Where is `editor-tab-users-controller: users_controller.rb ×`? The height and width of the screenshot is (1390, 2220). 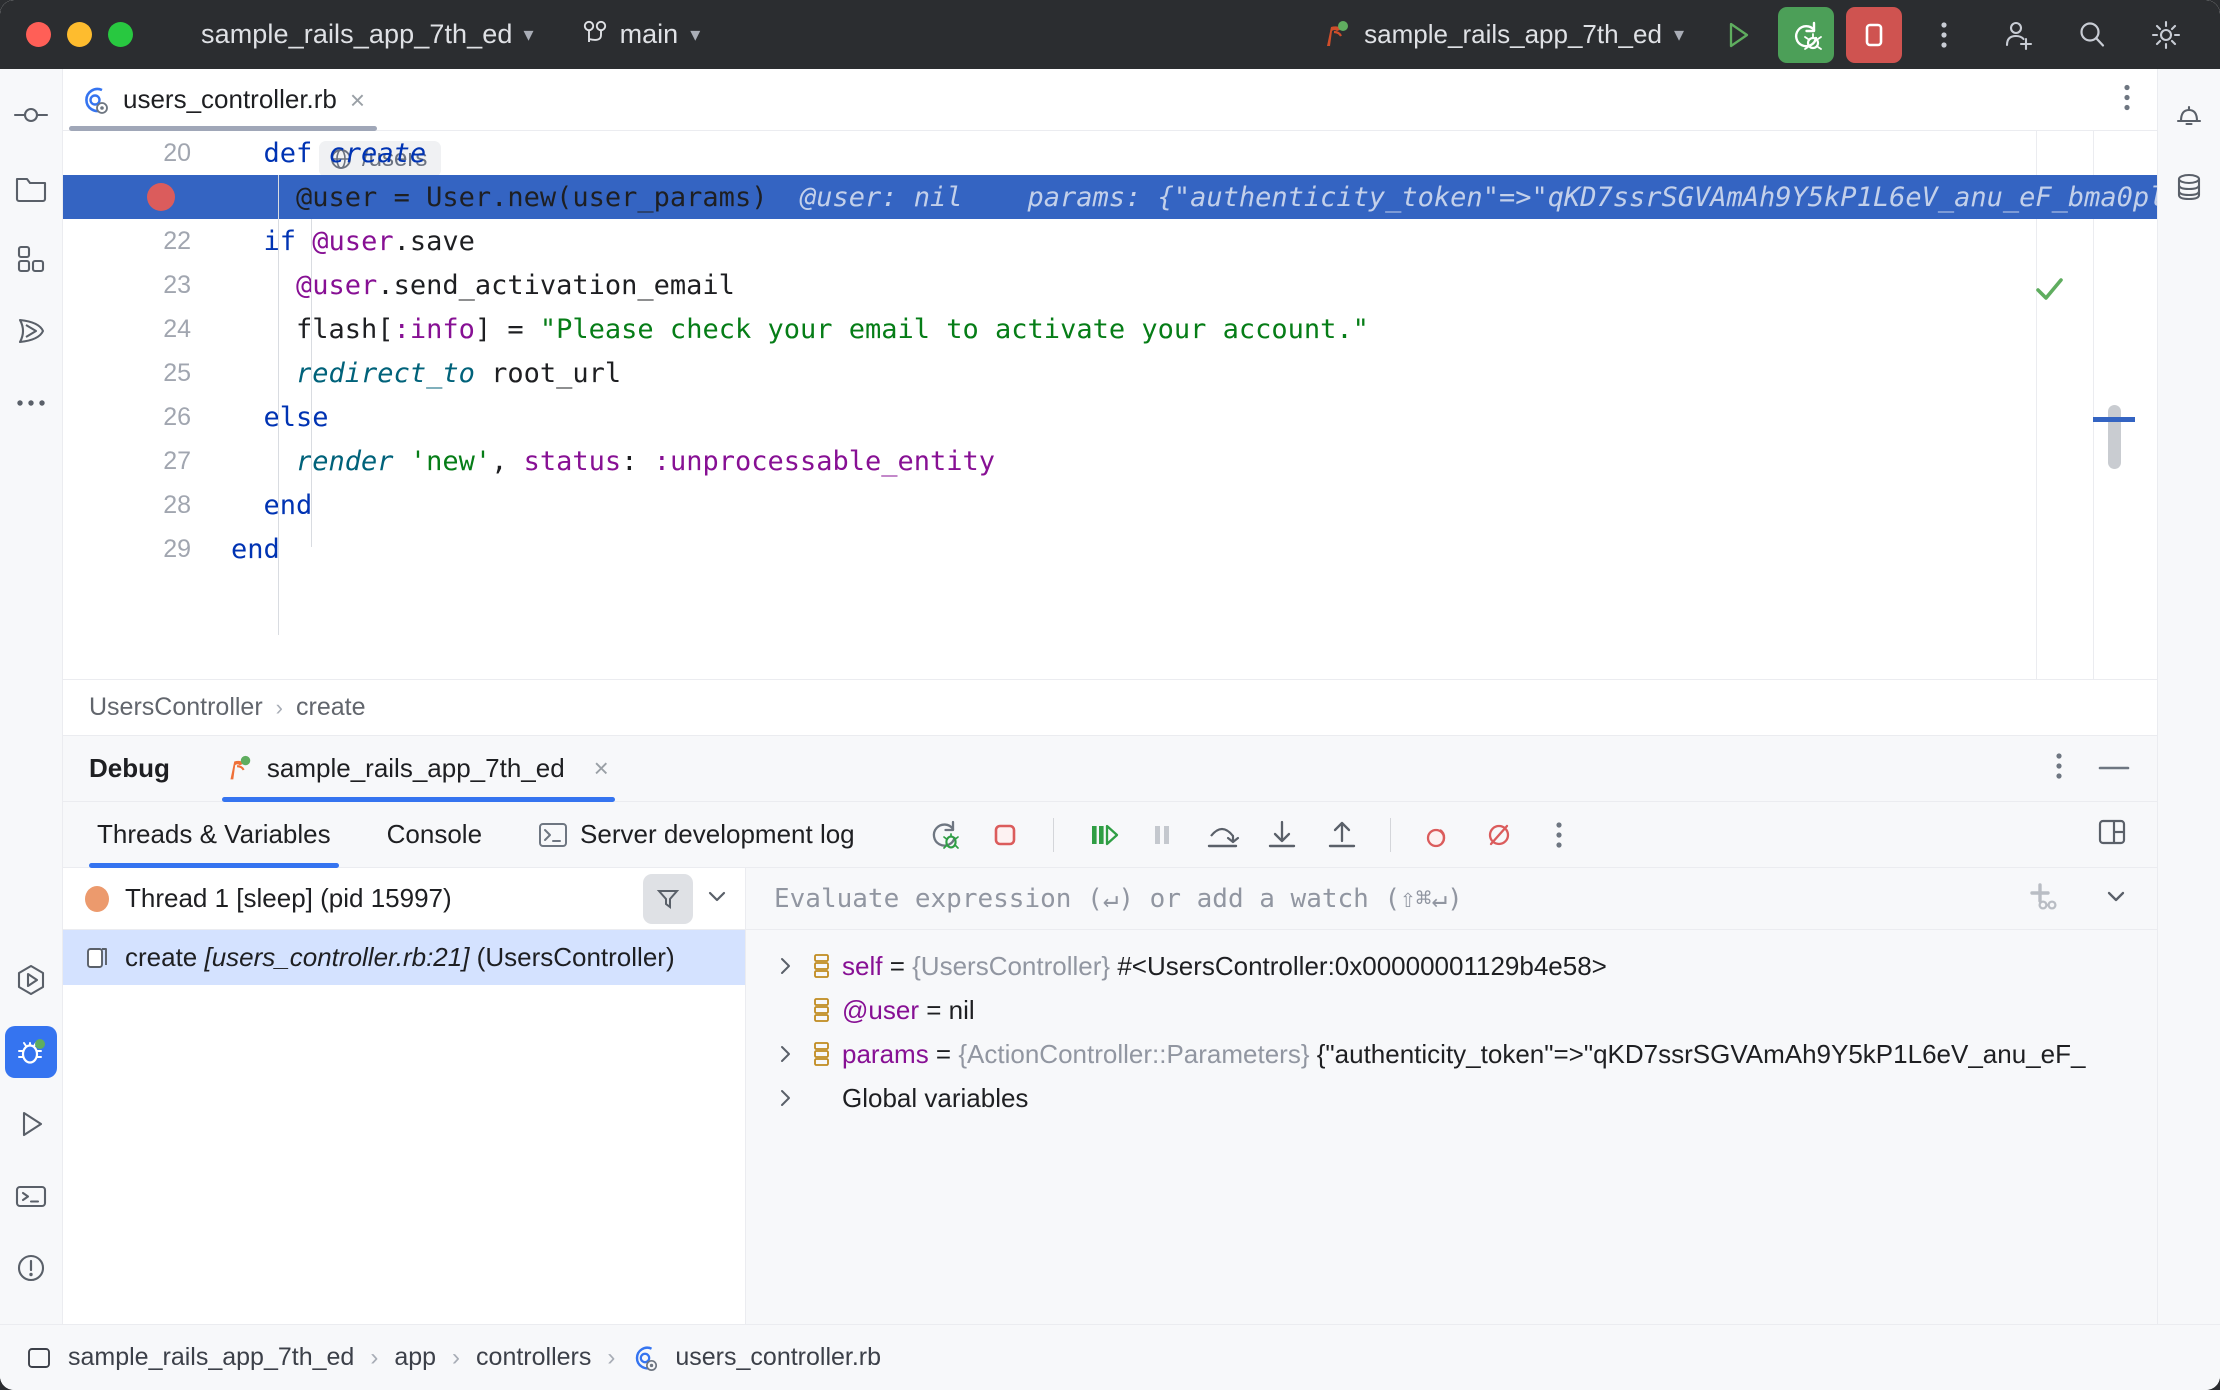 editor-tab-users-controller: users_controller.rb × is located at coordinates (223, 100).